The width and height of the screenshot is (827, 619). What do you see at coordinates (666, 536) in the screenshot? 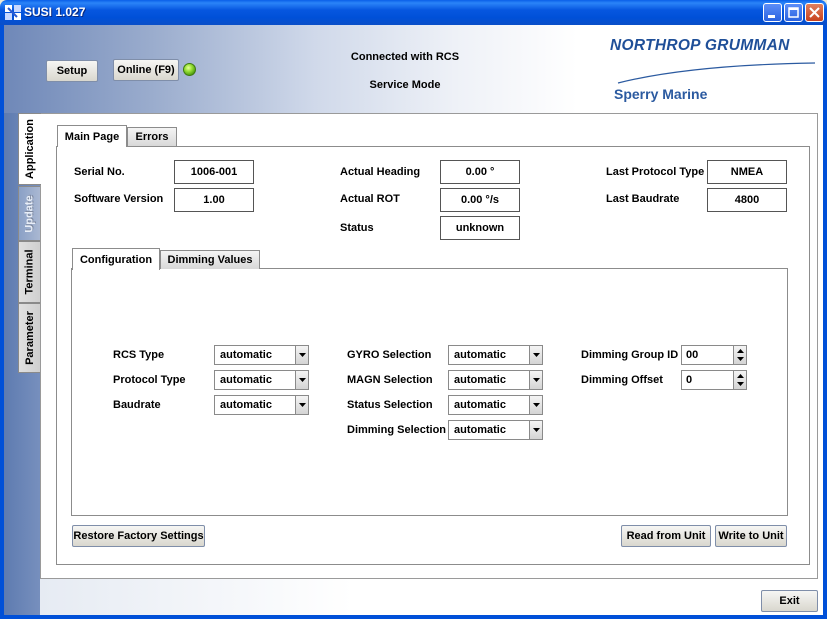
I see `read-from-unit-button: Read from Unit` at bounding box center [666, 536].